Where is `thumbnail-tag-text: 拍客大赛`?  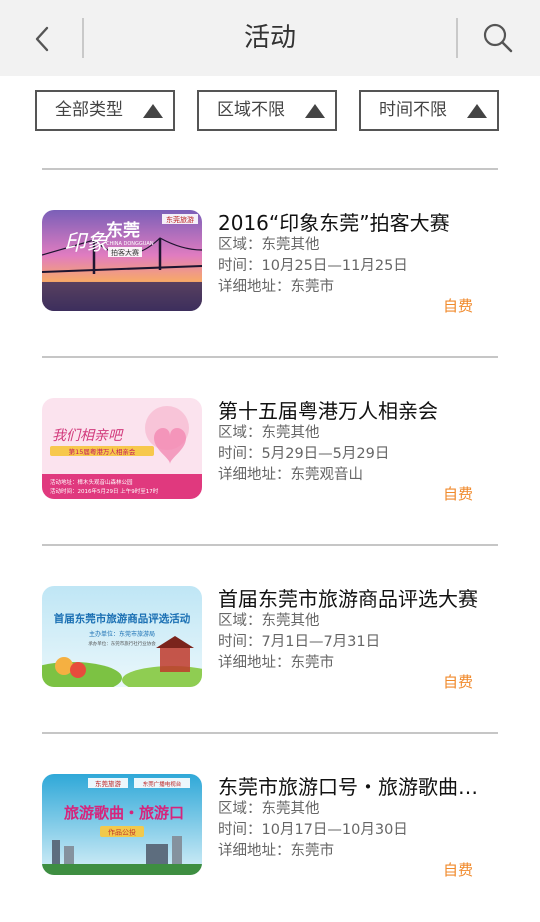 thumbnail-tag-text: 拍客大赛 is located at coordinates (125, 252).